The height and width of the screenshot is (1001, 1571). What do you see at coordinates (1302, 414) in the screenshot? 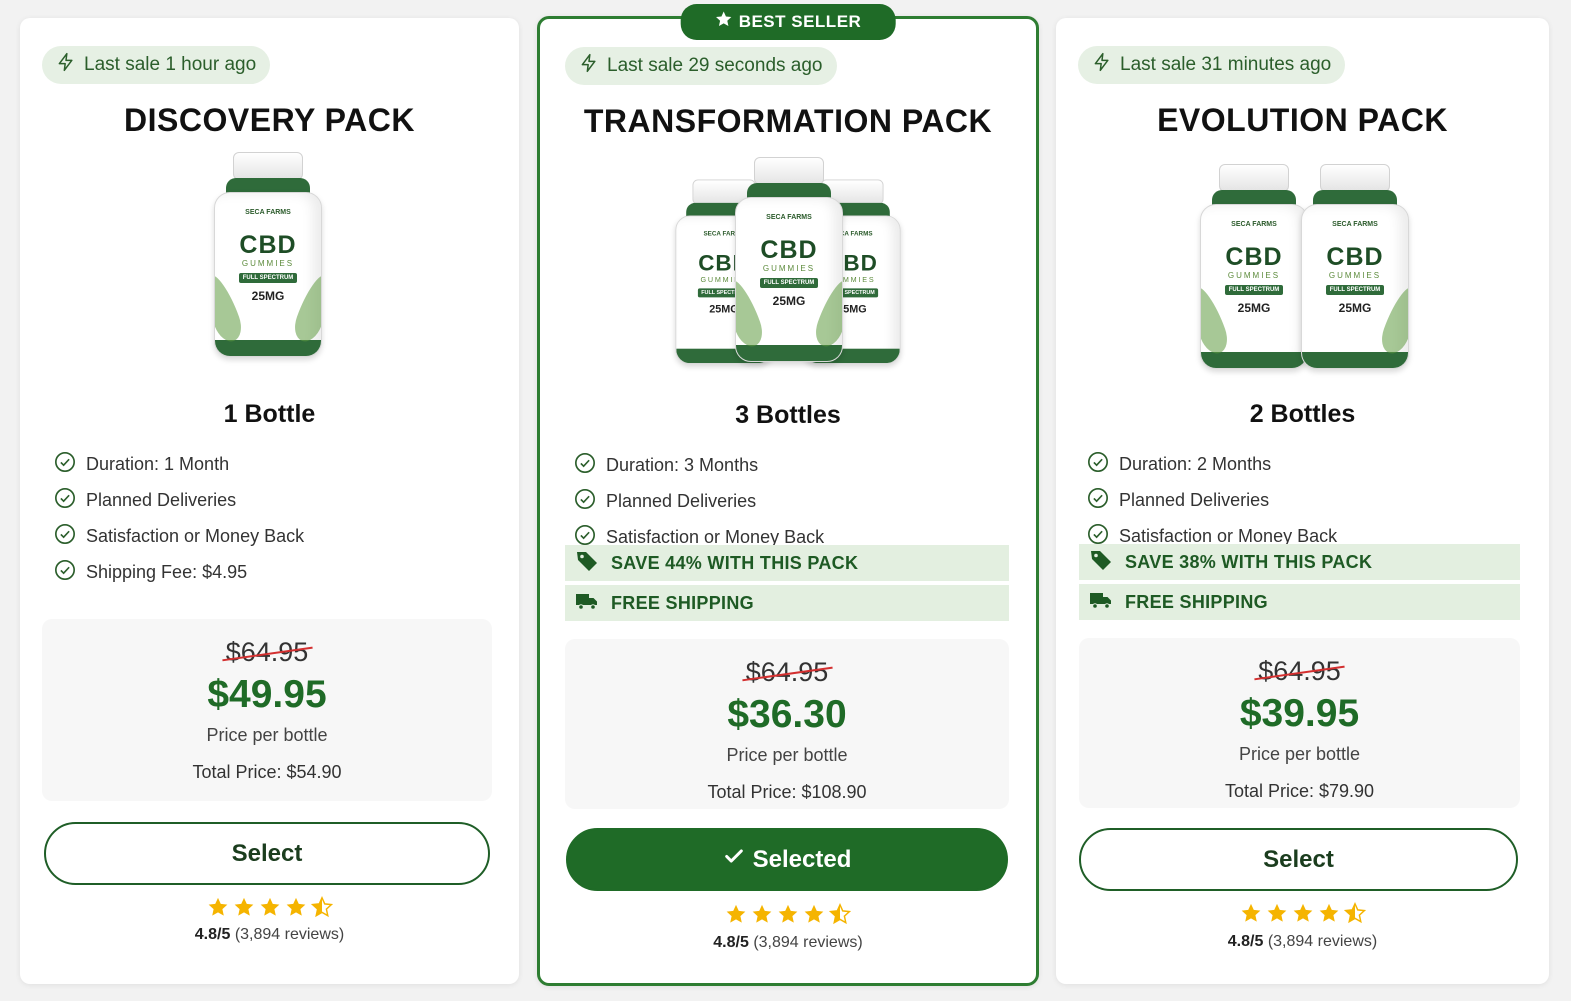
I see `bottle-count: 2 Bottles` at bounding box center [1302, 414].